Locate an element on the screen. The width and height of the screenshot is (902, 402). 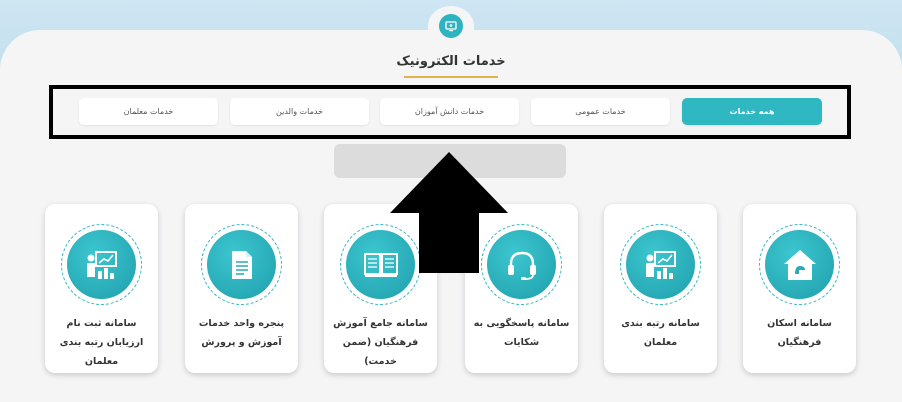
tab-all-services: همه خدمات is located at coordinates (752, 111).